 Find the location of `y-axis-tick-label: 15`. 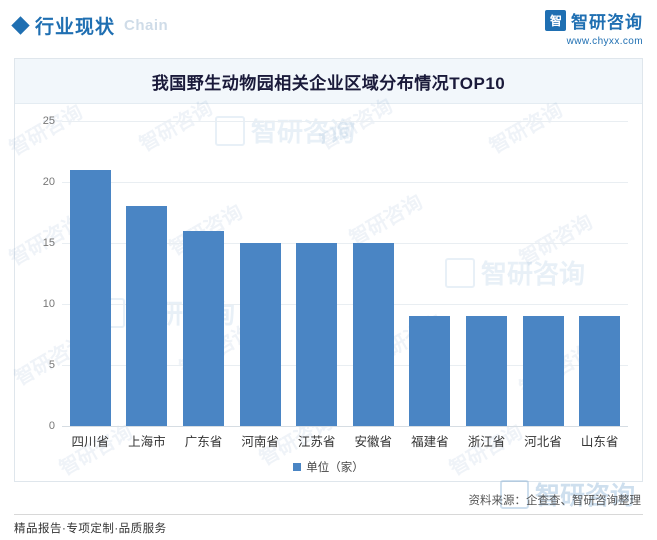

y-axis-tick-label: 15 is located at coordinates (48, 243).